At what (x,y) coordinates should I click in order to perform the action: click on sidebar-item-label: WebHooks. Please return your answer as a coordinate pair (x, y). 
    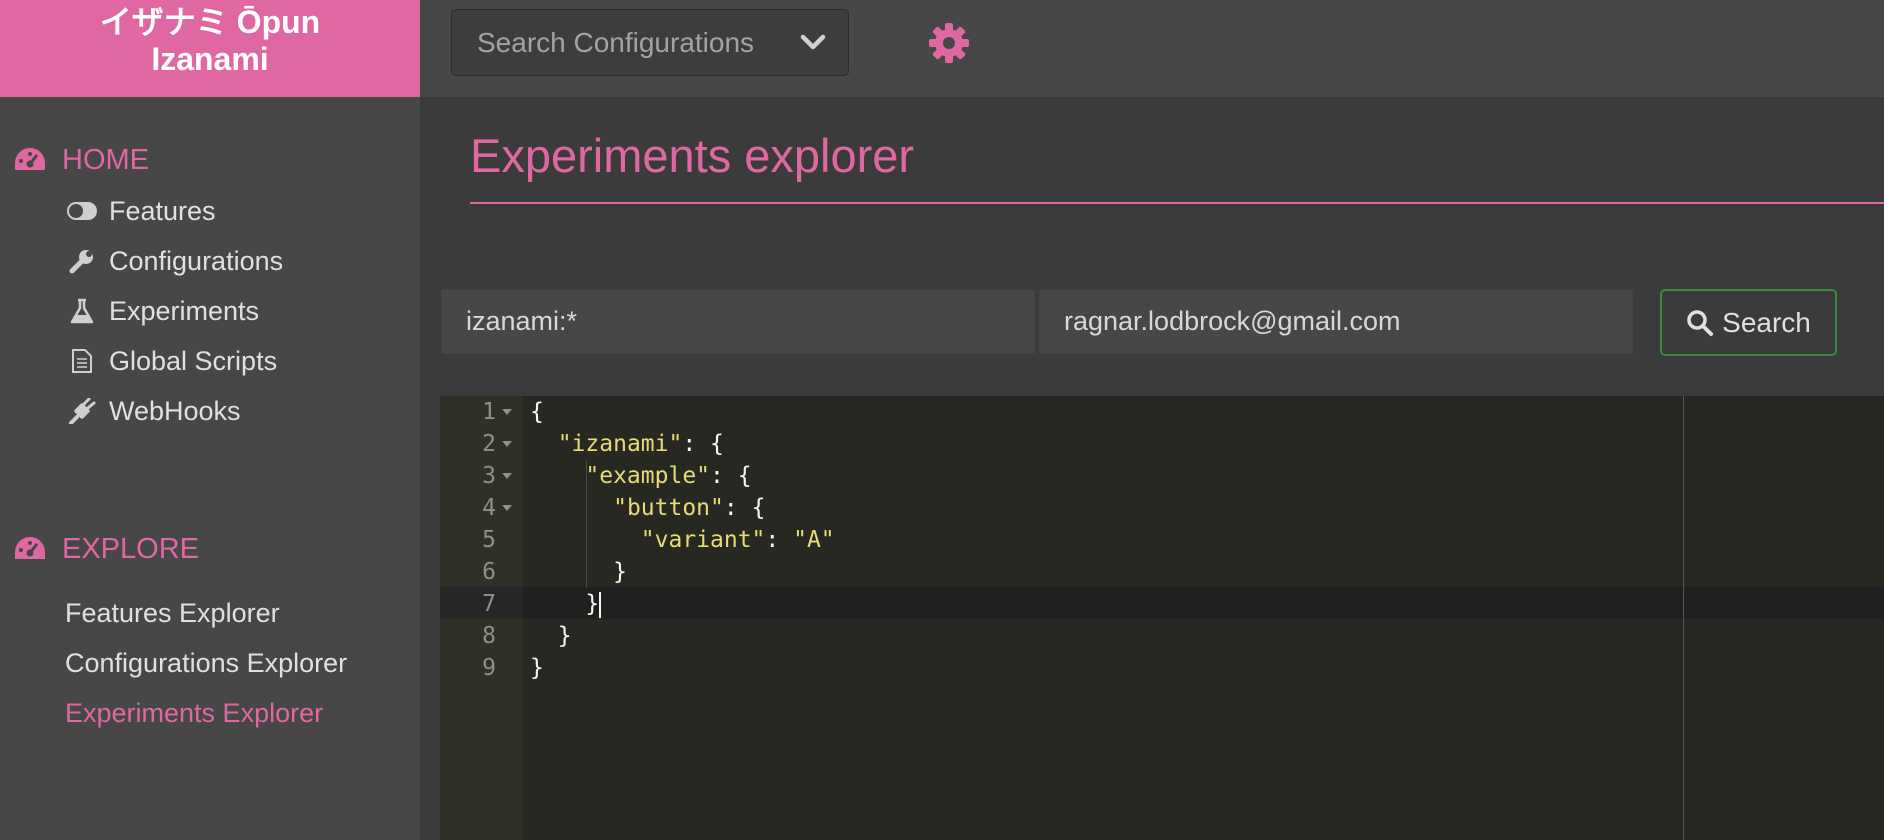
    Looking at the image, I should click on (175, 410).